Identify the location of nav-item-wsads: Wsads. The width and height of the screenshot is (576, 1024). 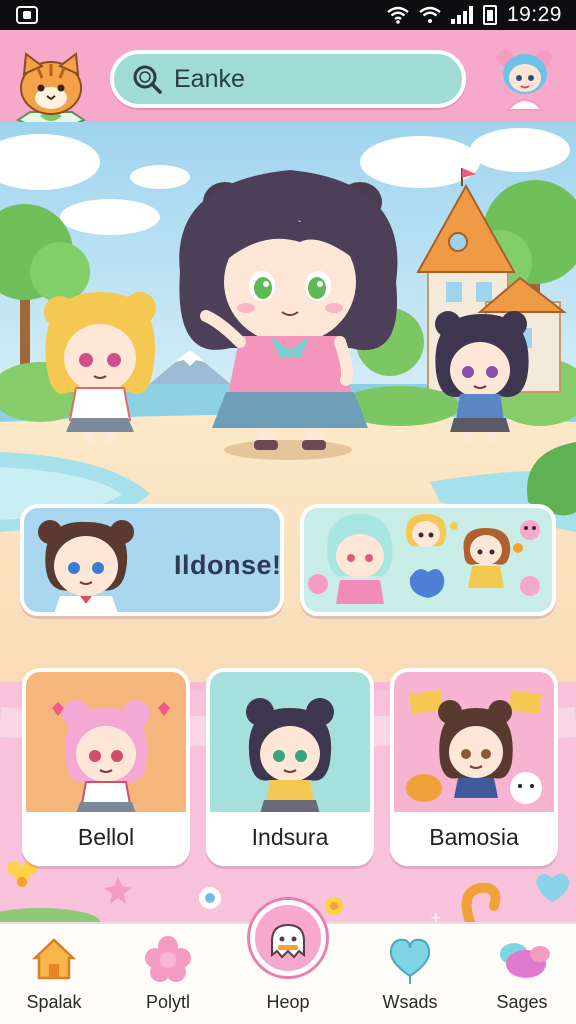
(410, 974).